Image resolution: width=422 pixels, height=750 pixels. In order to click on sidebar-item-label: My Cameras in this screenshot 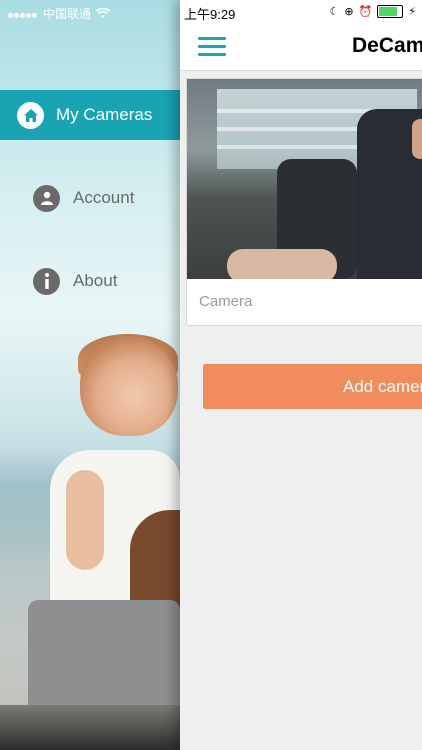, I will do `click(104, 114)`.